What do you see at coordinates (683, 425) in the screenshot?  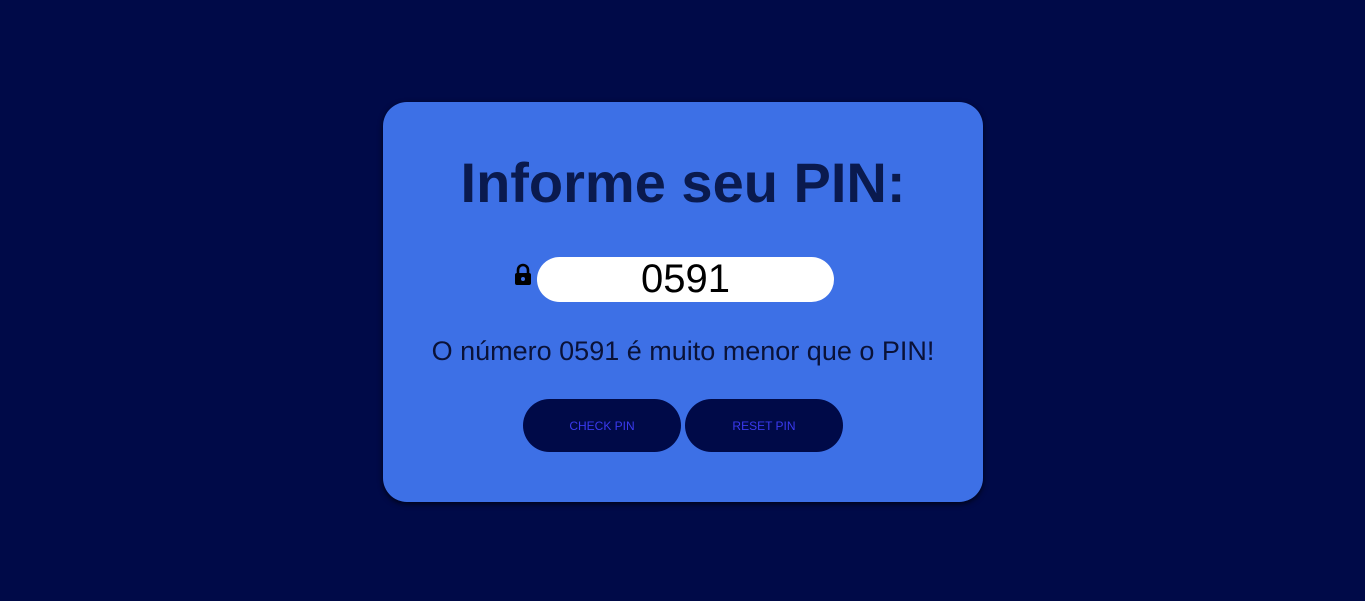 I see `button-group: CHECK PIN RESET PIN` at bounding box center [683, 425].